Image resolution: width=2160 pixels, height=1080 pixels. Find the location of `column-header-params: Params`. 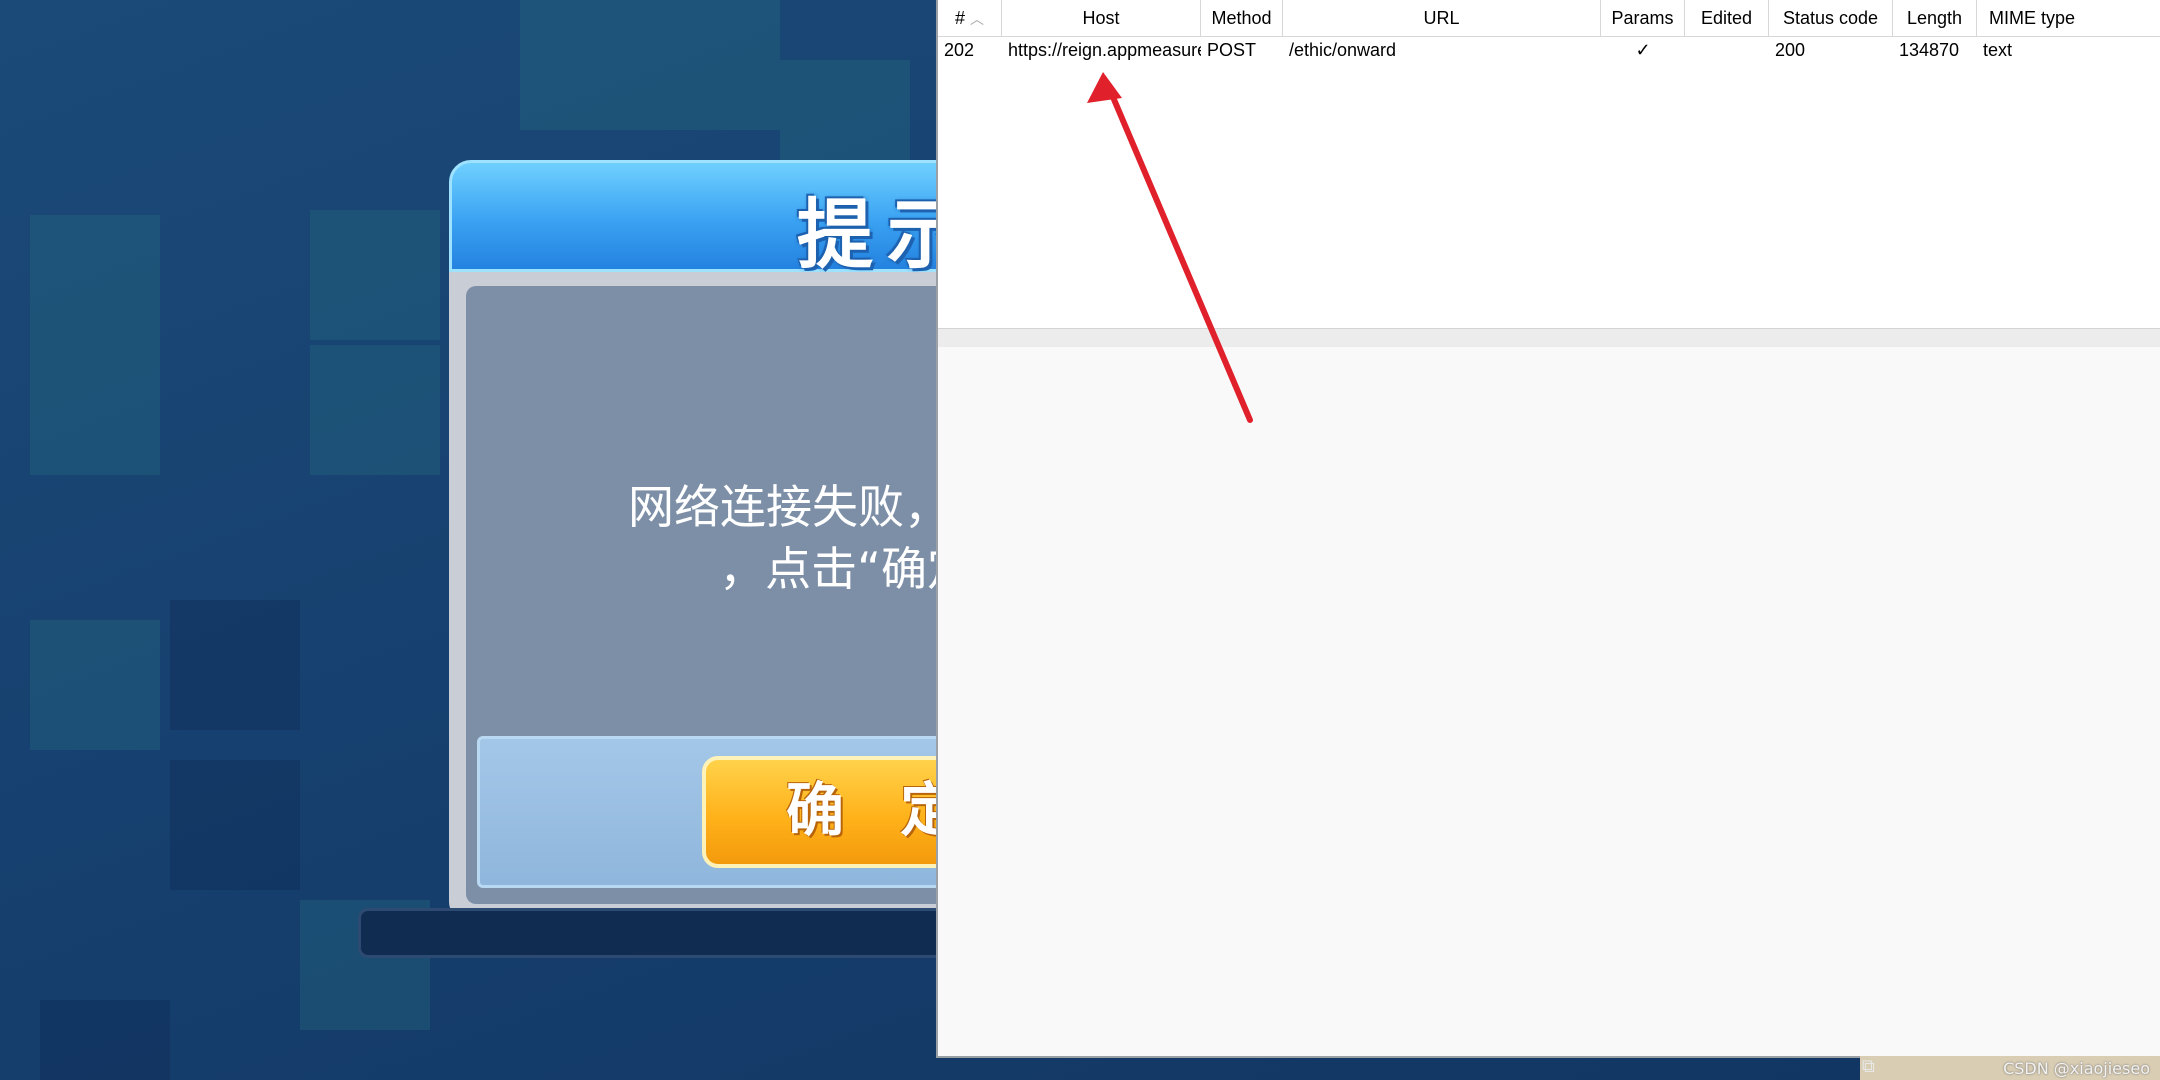

column-header-params: Params is located at coordinates (1643, 18).